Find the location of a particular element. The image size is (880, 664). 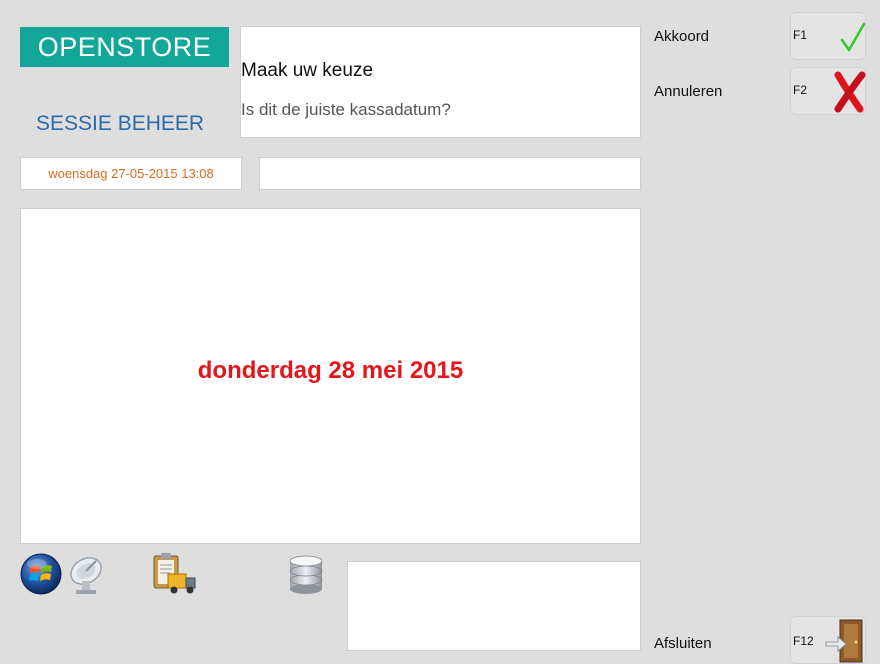

session-title: SESSIE BEHEER is located at coordinates (120, 123).